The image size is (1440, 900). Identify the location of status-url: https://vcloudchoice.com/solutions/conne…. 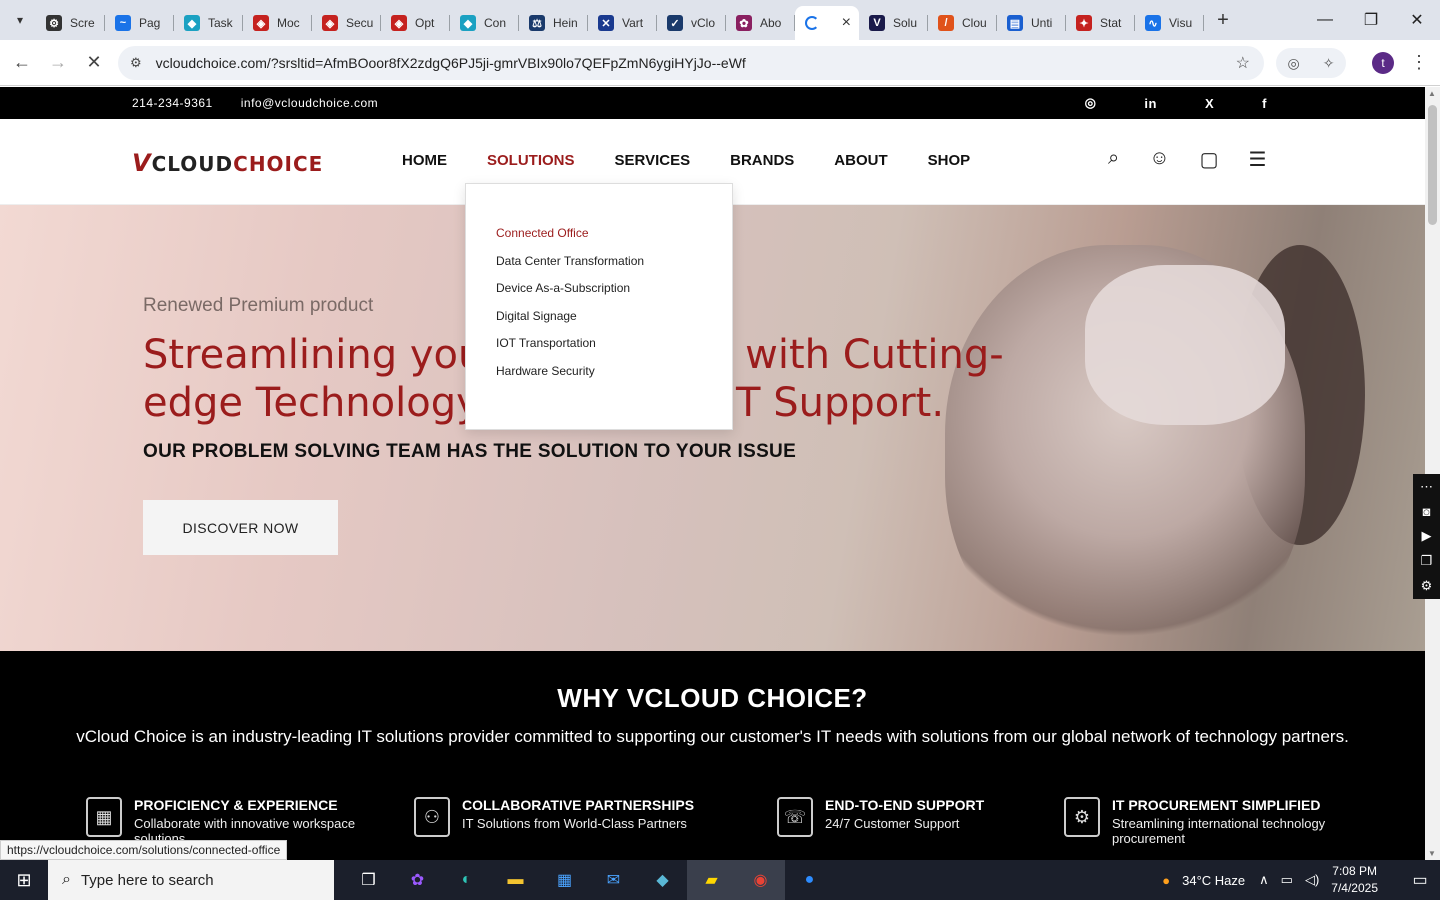
(144, 850).